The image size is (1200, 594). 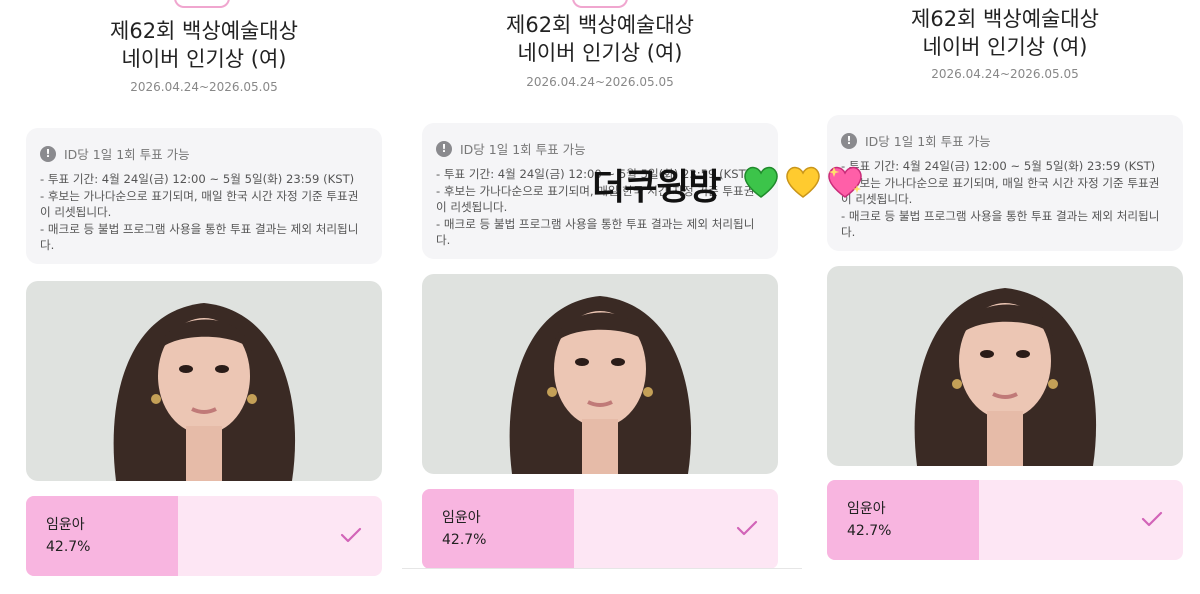 What do you see at coordinates (602, 568) in the screenshot?
I see `divider` at bounding box center [602, 568].